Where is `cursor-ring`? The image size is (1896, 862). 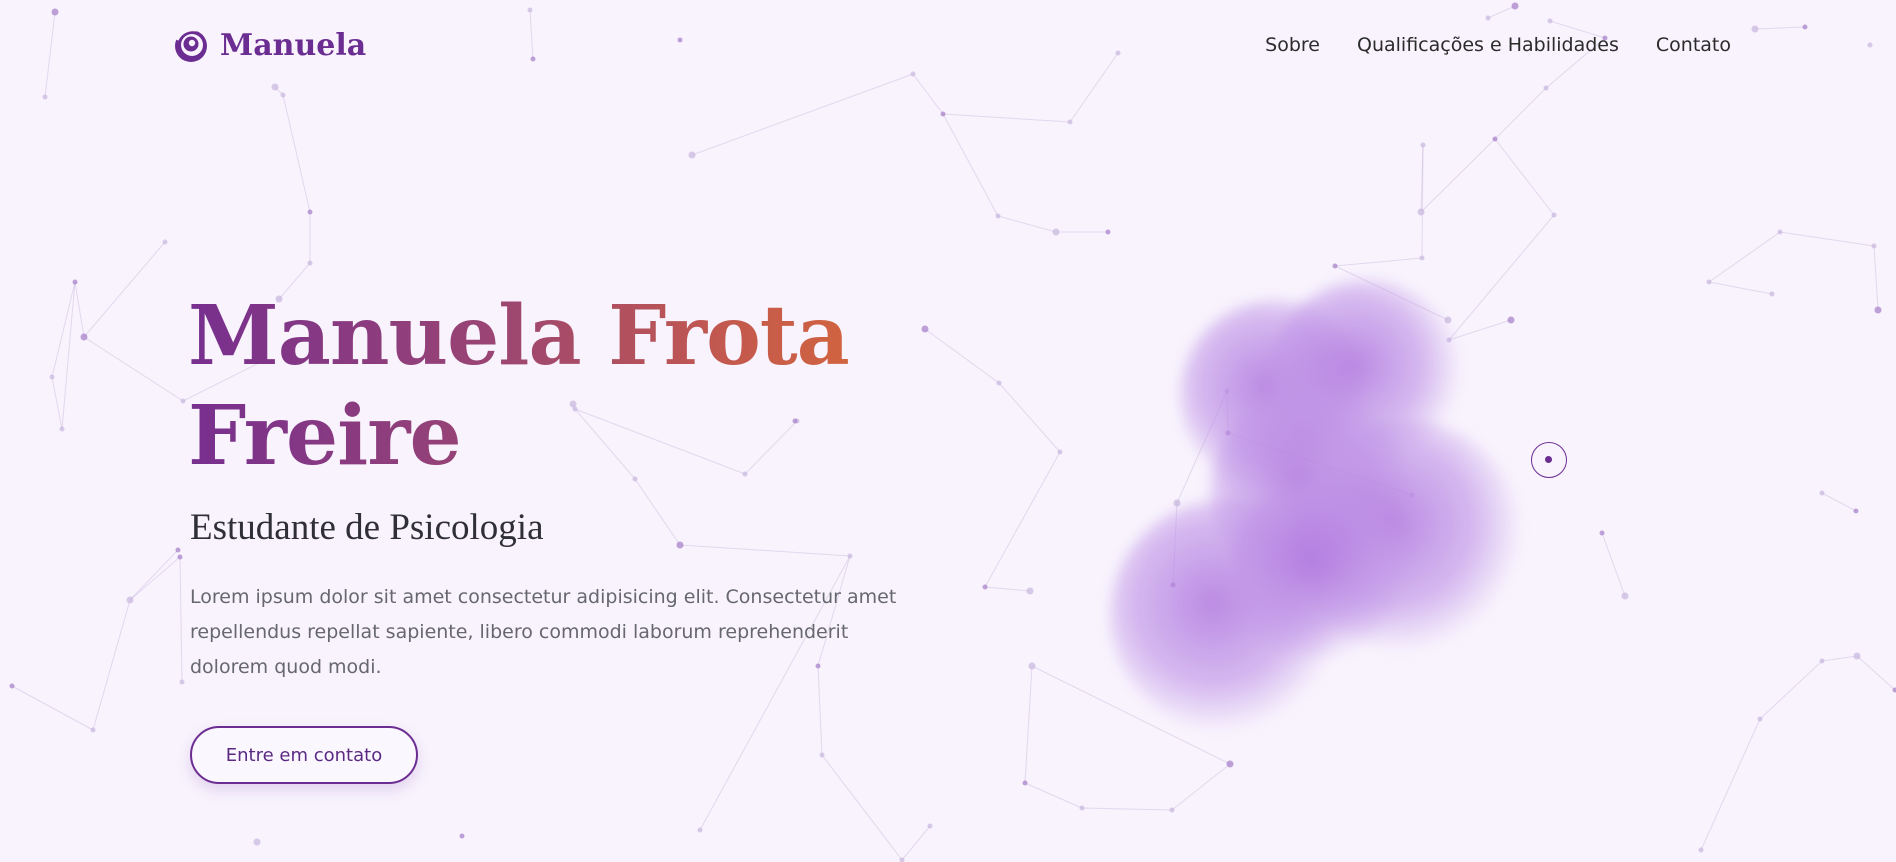
cursor-ring is located at coordinates (1549, 460).